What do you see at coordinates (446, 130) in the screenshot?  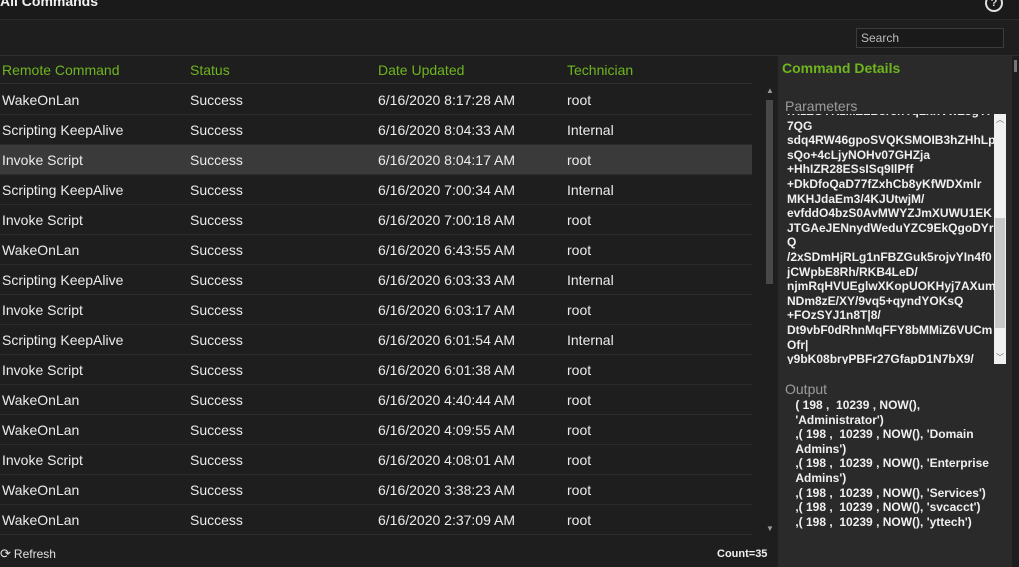 I see `cell-date-updated: 6/16/2020 8:04:33 AM` at bounding box center [446, 130].